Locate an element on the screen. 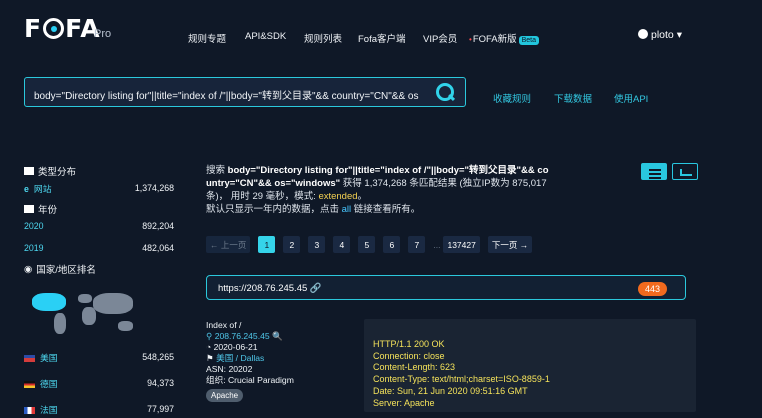  nav-rules-topic: 规则专题 is located at coordinates (207, 38).